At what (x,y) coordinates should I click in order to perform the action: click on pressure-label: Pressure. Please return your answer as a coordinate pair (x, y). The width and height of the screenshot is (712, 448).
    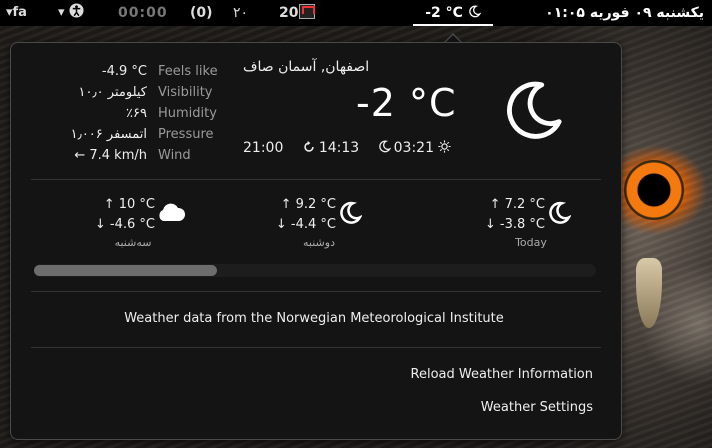
    Looking at the image, I should click on (186, 134).